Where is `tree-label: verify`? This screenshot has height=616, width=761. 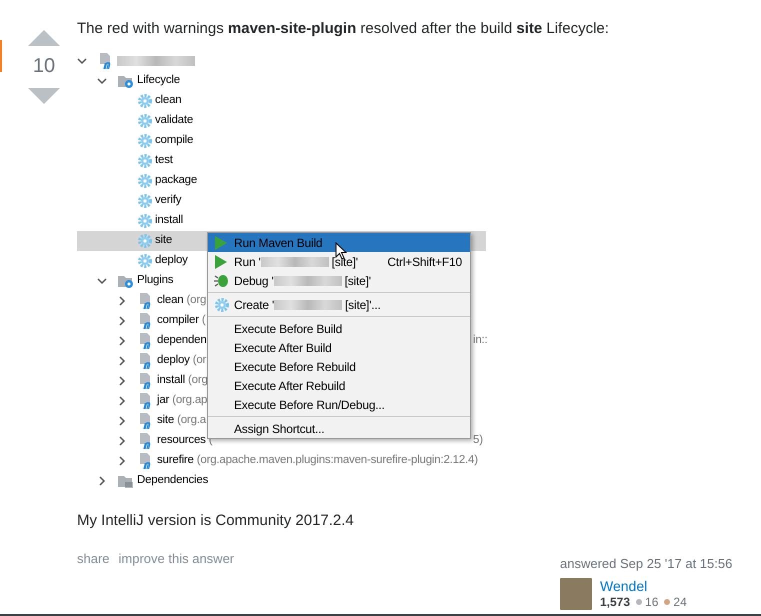
tree-label: verify is located at coordinates (168, 201).